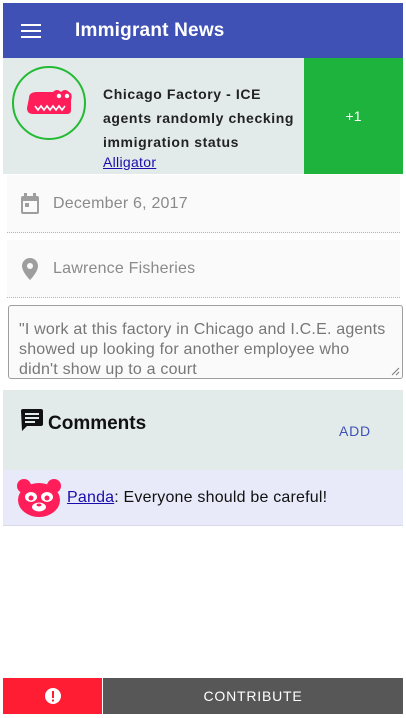 Image resolution: width=406 pixels, height=718 pixels. What do you see at coordinates (32, 420) in the screenshot?
I see `comment-icon` at bounding box center [32, 420].